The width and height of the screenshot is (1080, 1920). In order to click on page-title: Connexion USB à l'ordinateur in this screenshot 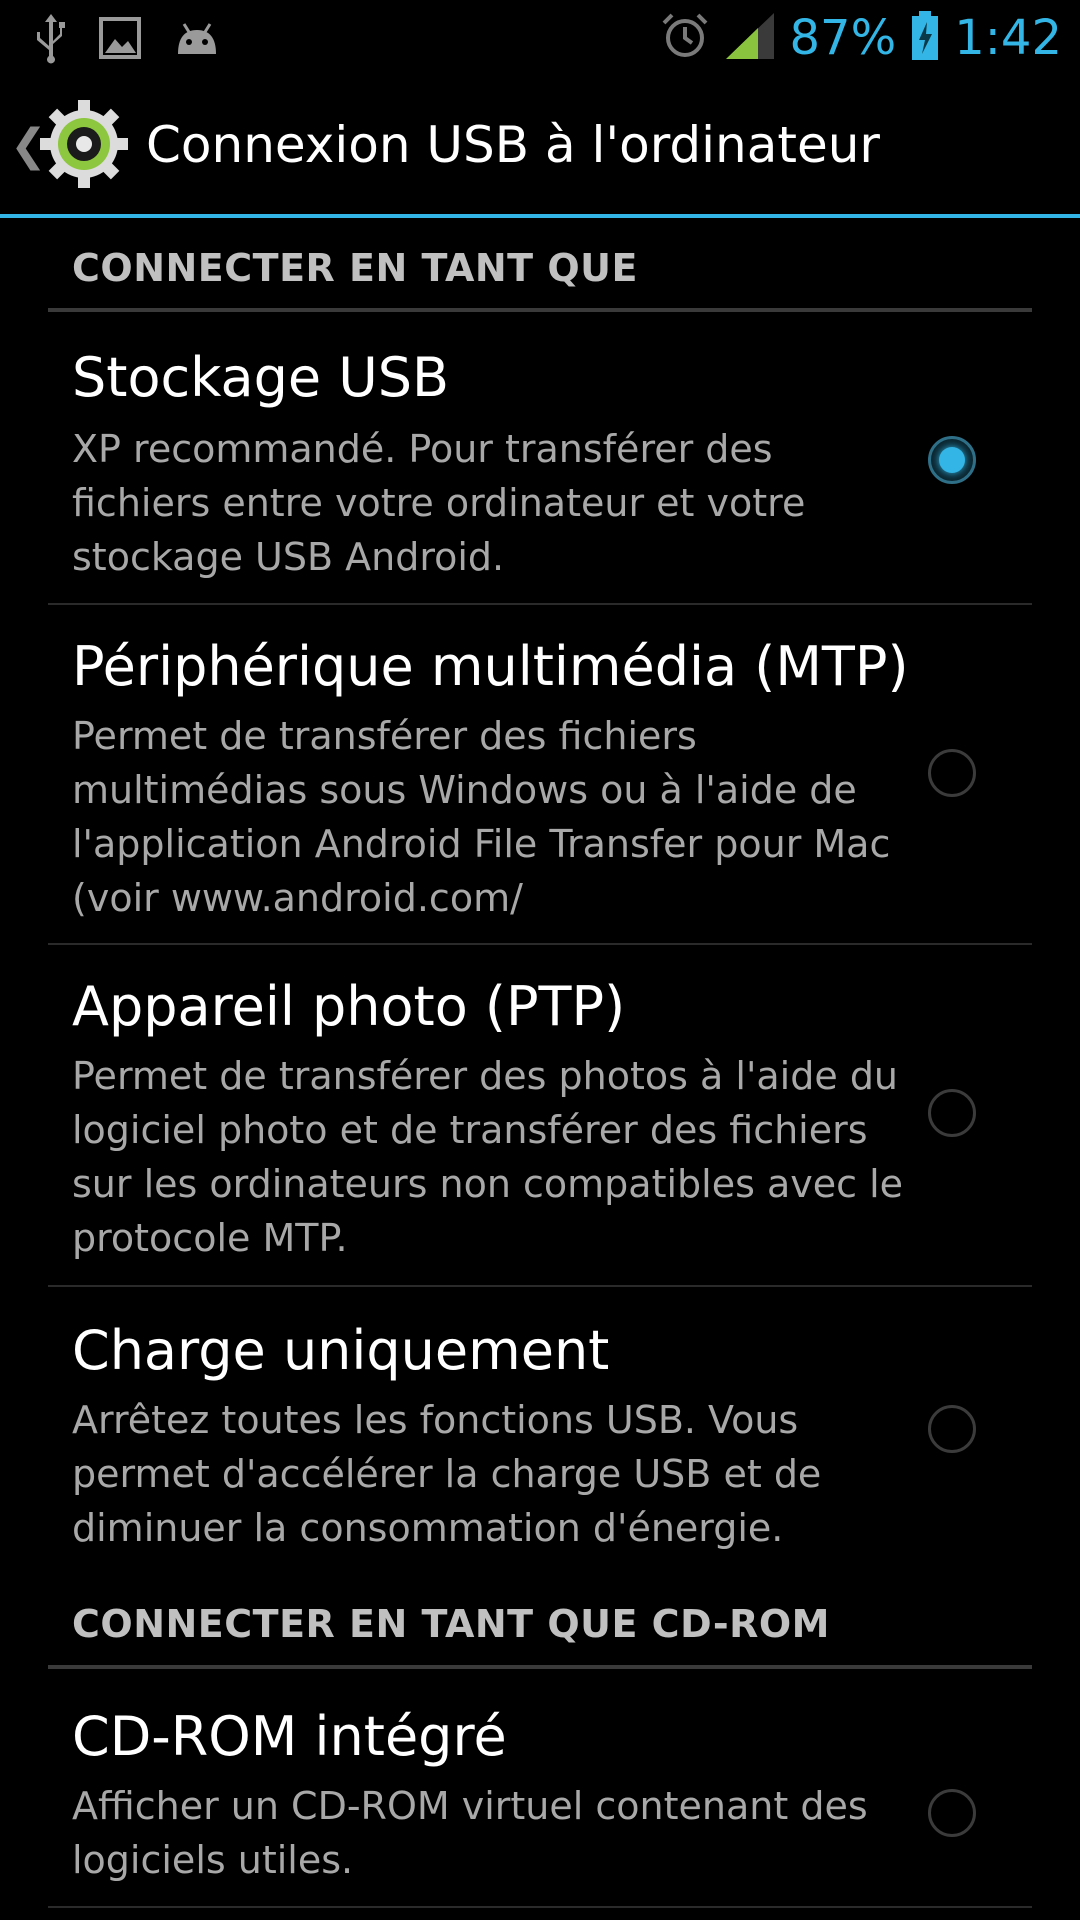, I will do `click(513, 145)`.